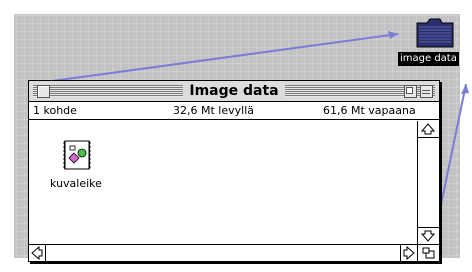 Image resolution: width=472 pixels, height=272 pixels. I want to click on resize-grow-box, so click(428, 252).